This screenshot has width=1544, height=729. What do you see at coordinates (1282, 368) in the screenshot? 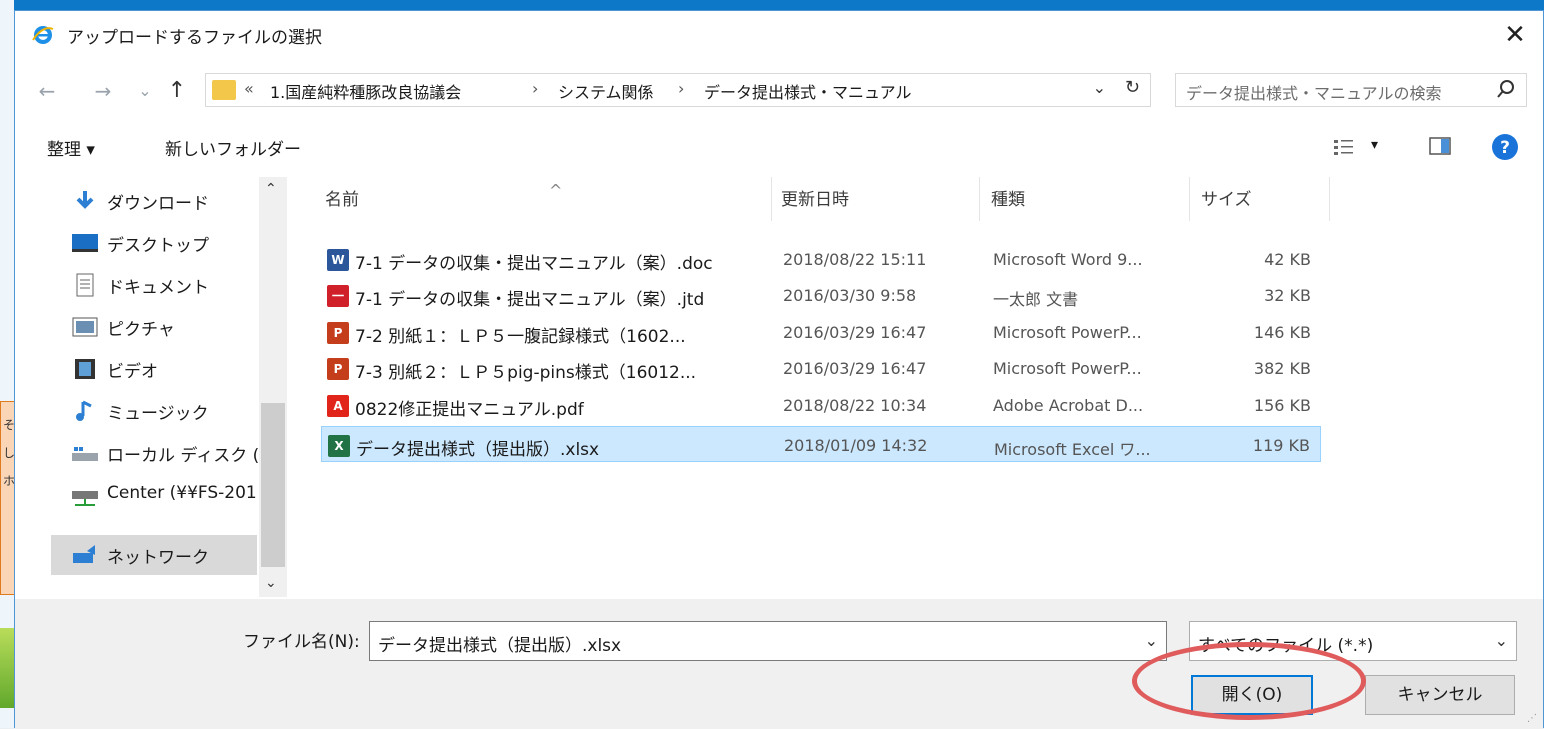
I see `file-size: 382 KB` at bounding box center [1282, 368].